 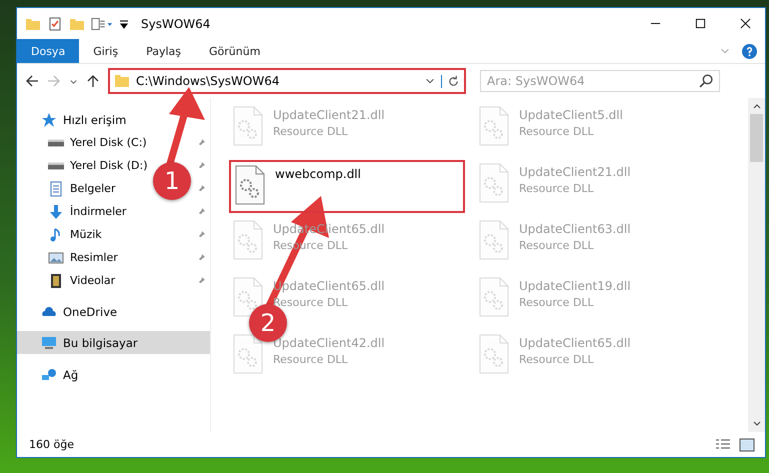 I want to click on properties-icon, so click(x=102, y=24).